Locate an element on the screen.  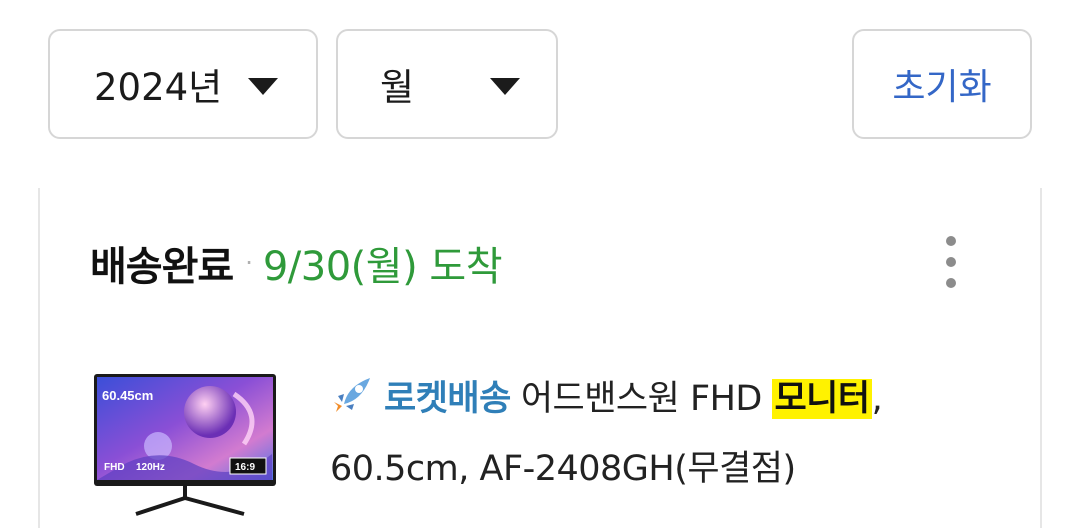
month-select: 월 is located at coordinates (447, 84).